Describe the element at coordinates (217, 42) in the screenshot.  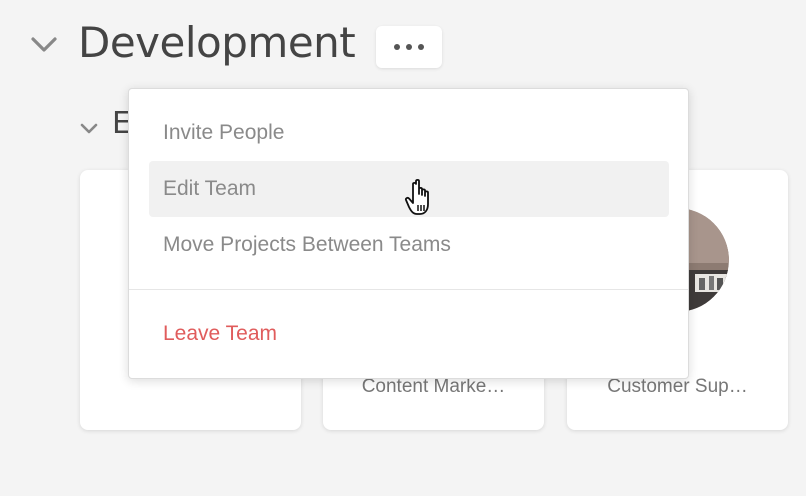
I see `team-title: Development` at that location.